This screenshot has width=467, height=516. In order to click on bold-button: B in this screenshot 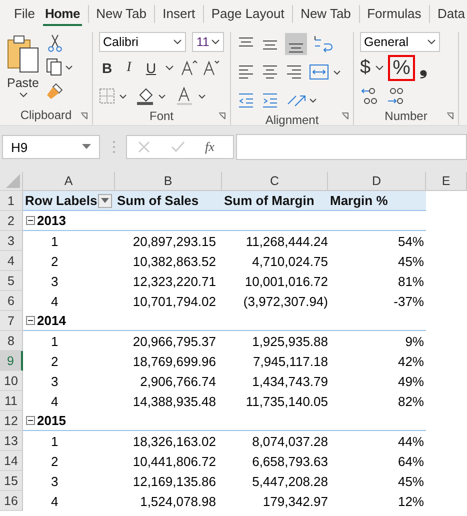, I will do `click(107, 68)`.